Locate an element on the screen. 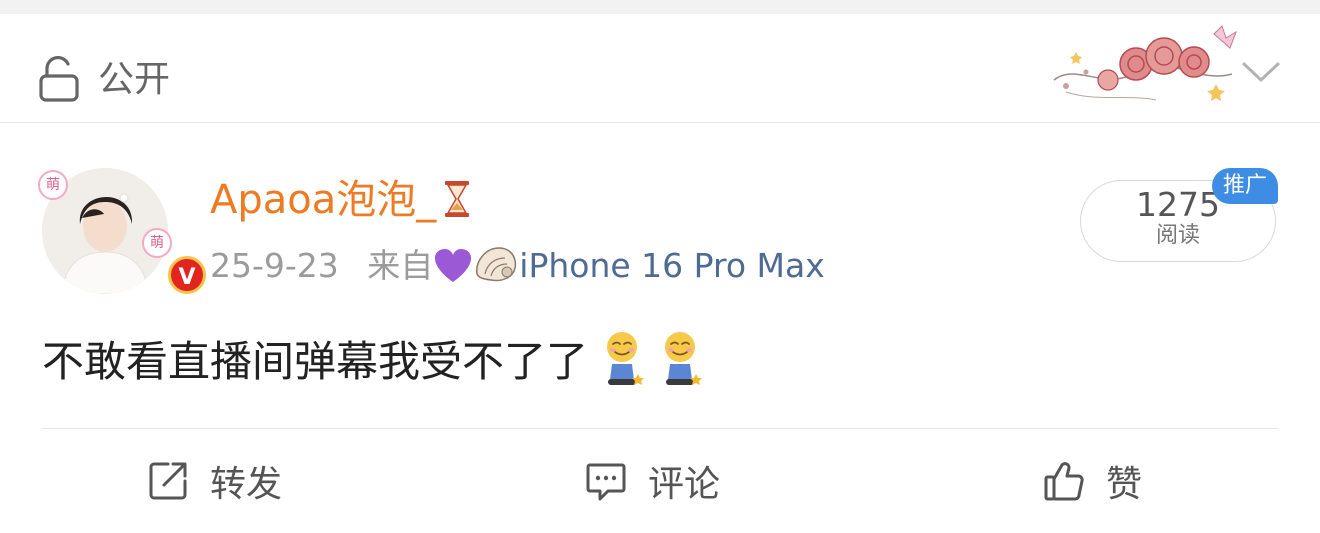 The image size is (1320, 533). shell-icon is located at coordinates (496, 267).